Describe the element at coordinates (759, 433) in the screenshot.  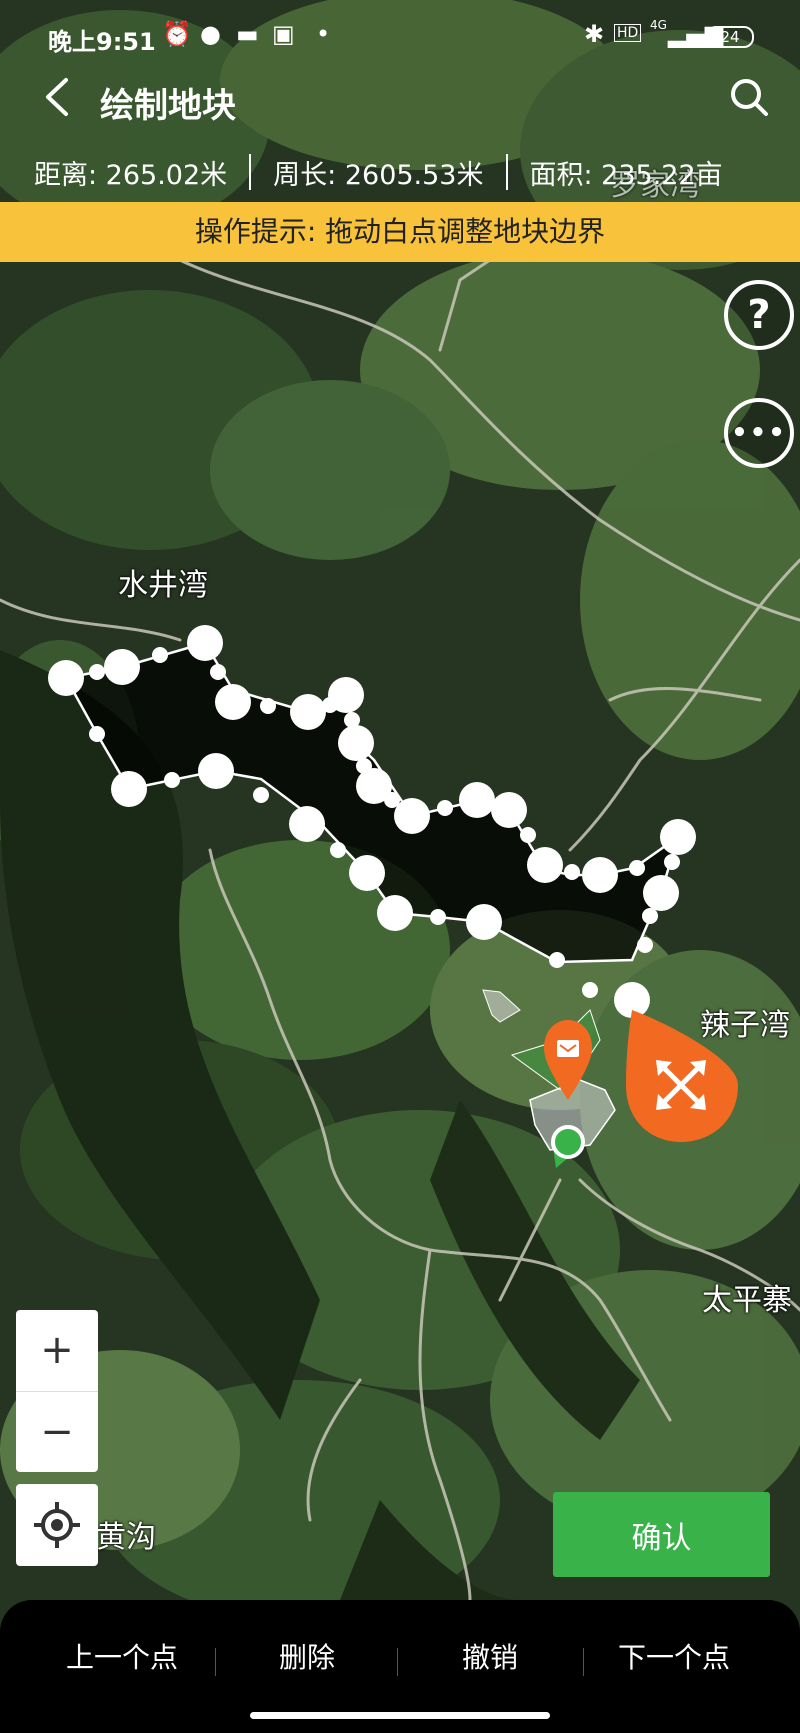
I see `more-icon: •••` at that location.